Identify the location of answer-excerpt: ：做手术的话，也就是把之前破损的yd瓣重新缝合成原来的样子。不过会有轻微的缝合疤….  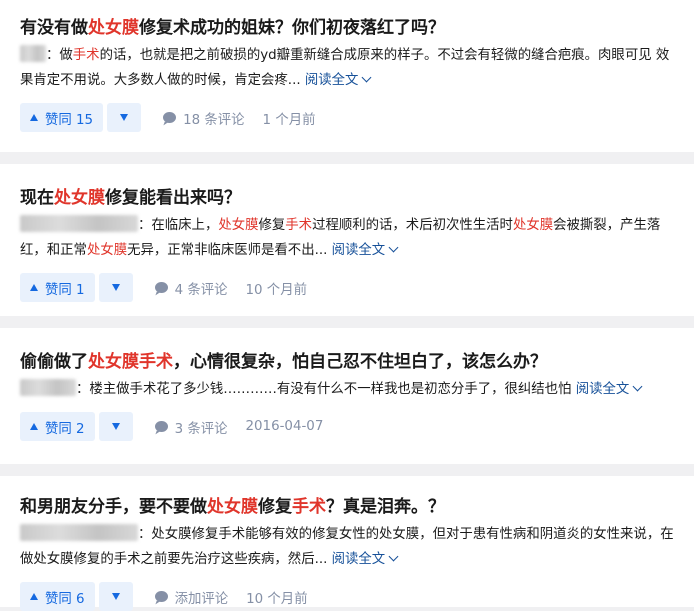
(347, 68).